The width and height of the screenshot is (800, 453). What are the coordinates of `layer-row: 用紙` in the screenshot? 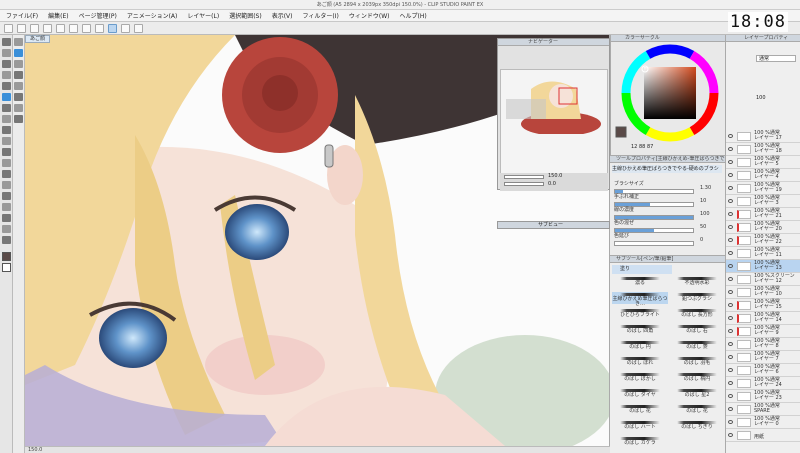 It's located at (763, 435).